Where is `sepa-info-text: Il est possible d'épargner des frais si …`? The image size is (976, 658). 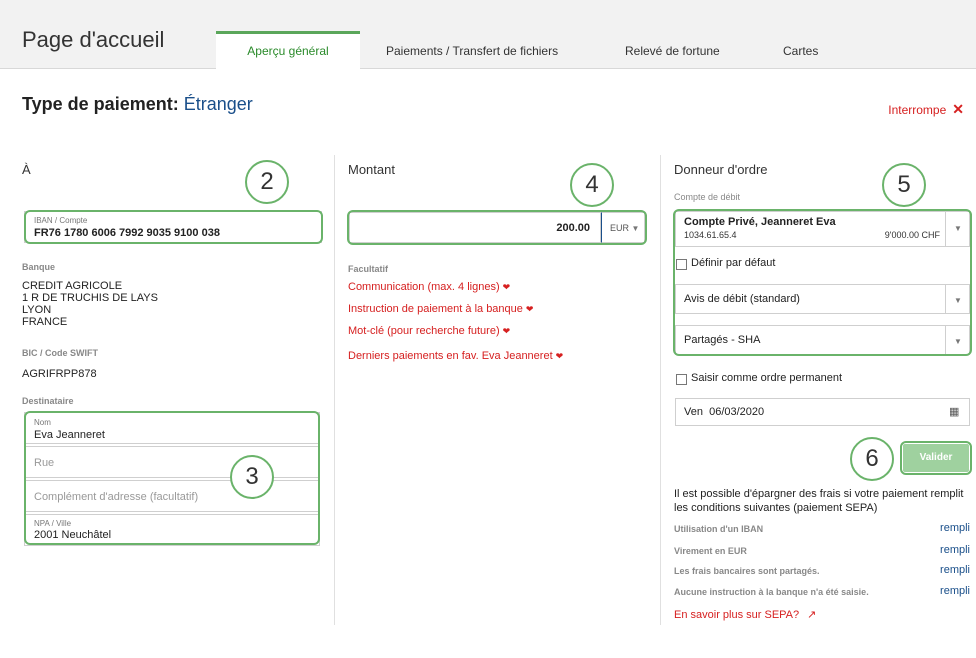 sepa-info-text: Il est possible d'épargner des frais si … is located at coordinates (819, 501).